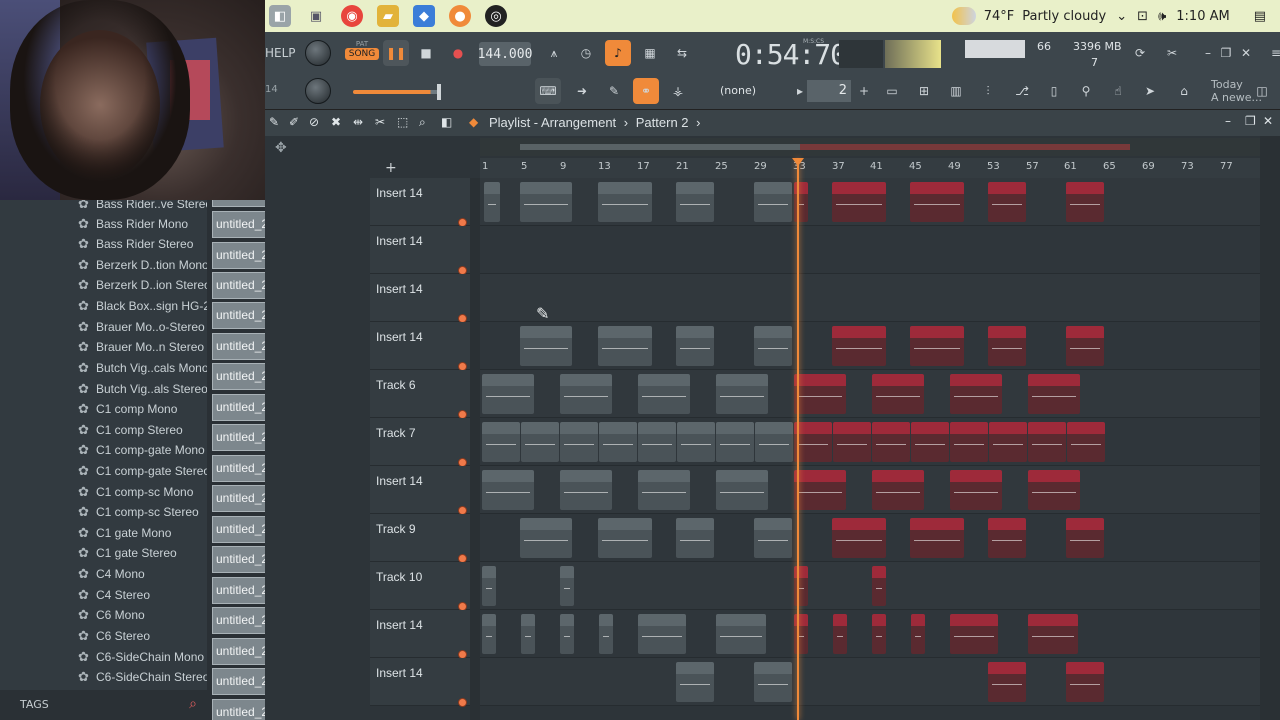 The height and width of the screenshot is (720, 1280). I want to click on step-edit-icon: ▦, so click(650, 53).